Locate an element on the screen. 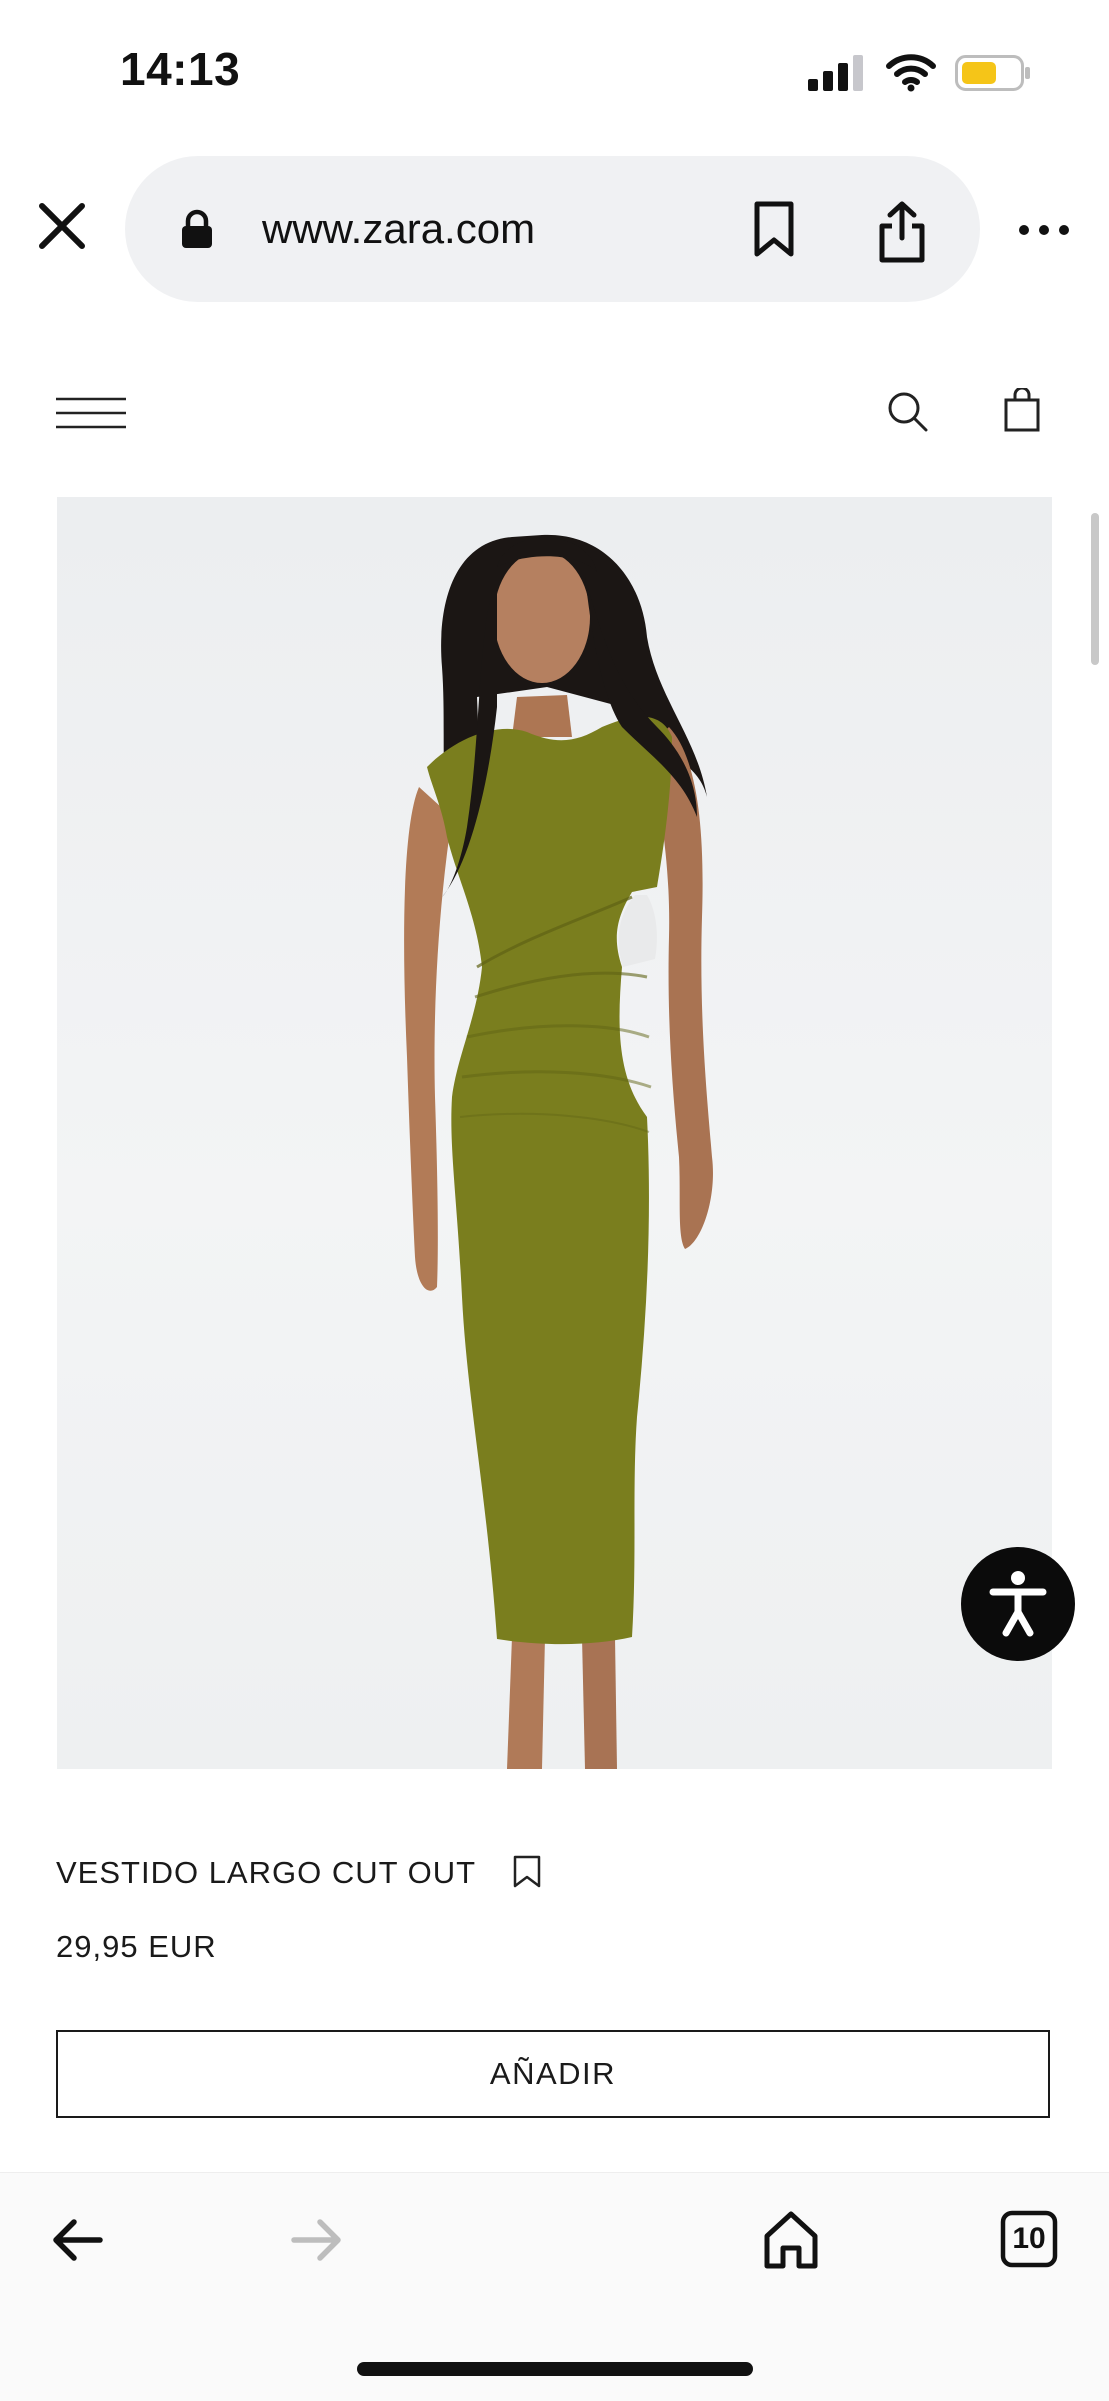 Image resolution: width=1109 pixels, height=2401 pixels. product-price: 29,95 EUR is located at coordinates (136, 1946).